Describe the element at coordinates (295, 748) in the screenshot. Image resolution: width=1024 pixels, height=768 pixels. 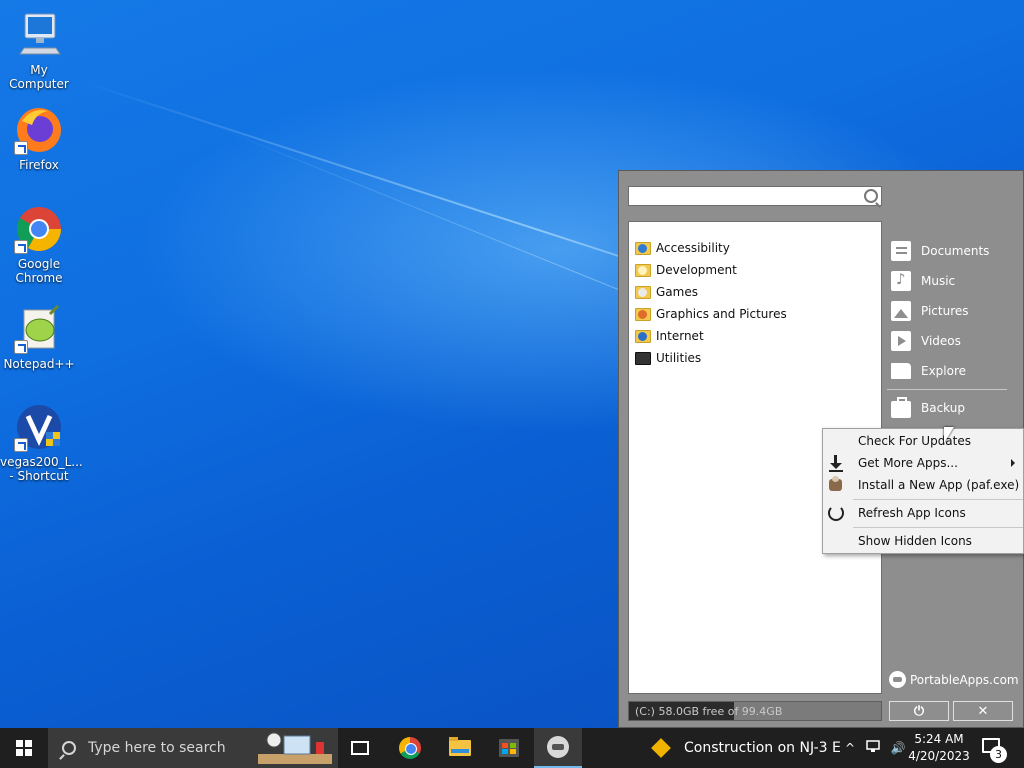
I see `search-highlight-art-icon` at that location.